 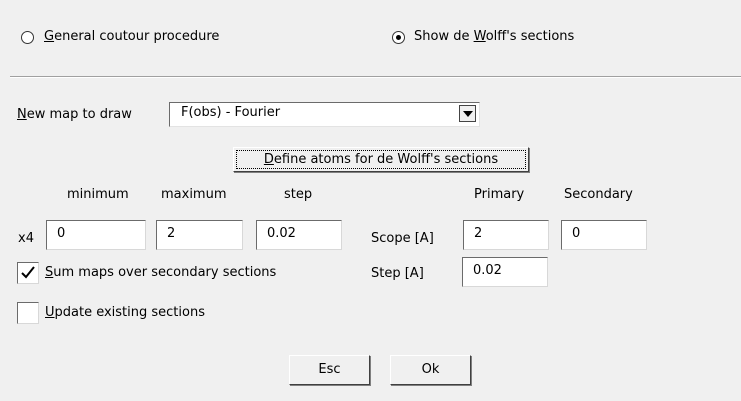 I want to click on scope-secondary-input: 0, so click(x=604, y=235).